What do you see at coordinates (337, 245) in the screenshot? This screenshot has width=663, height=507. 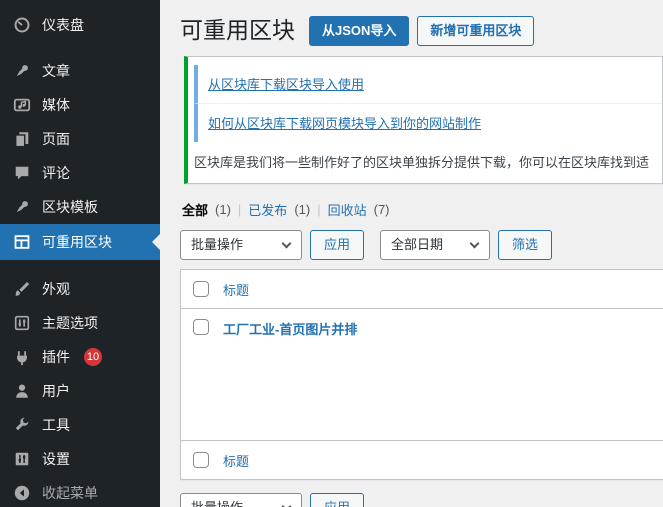 I see `apply-button: 应用` at bounding box center [337, 245].